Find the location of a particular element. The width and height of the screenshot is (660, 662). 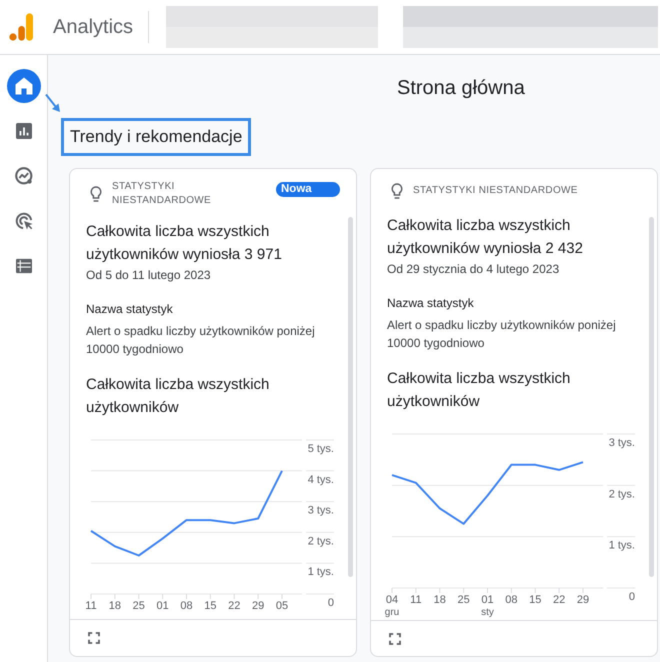

date-range: Od 5 do 11 lutego 2023 is located at coordinates (149, 275).